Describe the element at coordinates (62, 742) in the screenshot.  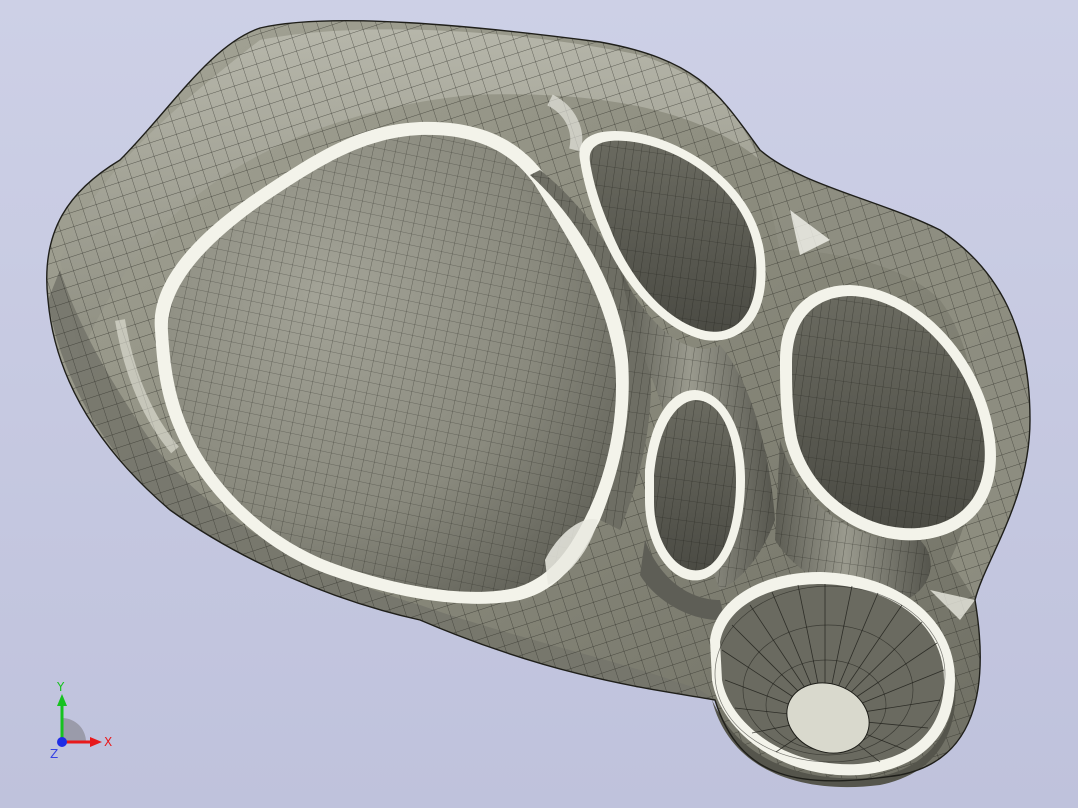
I see `z-axis-marker` at that location.